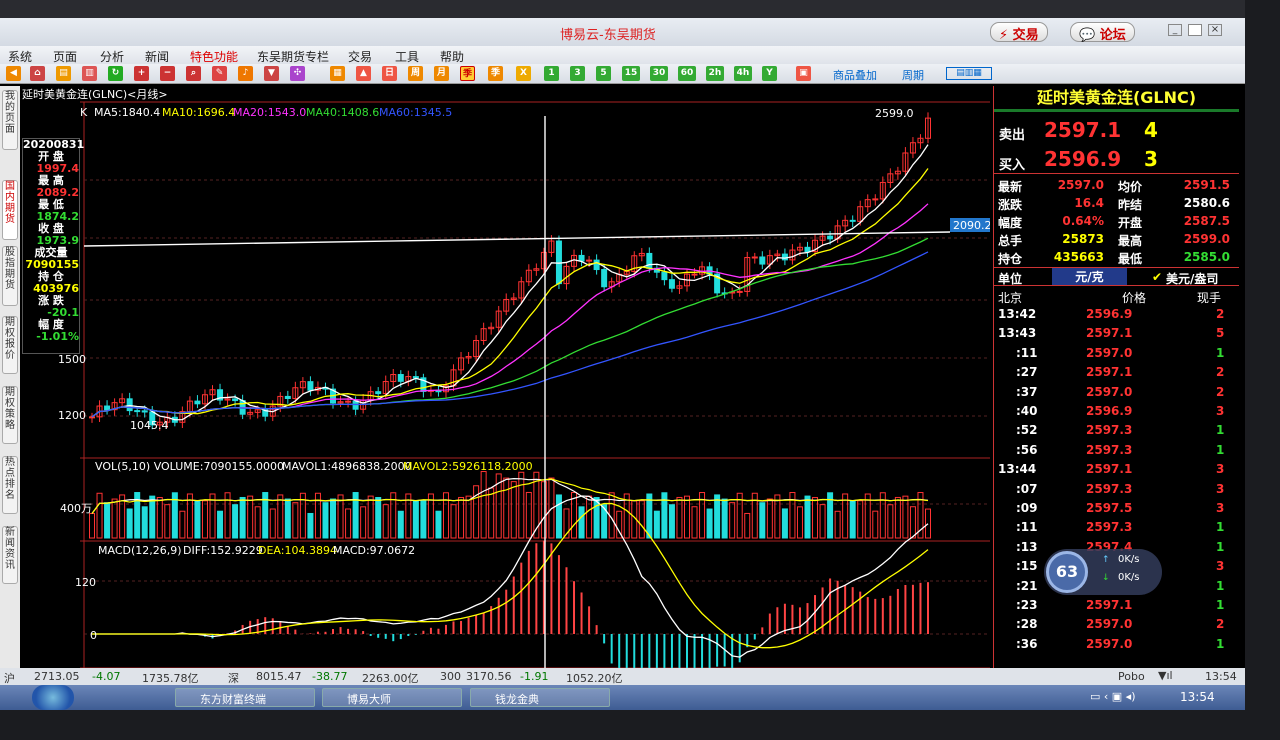  What do you see at coordinates (577, 73) in the screenshot?
I see `period-3-button: 3` at bounding box center [577, 73].